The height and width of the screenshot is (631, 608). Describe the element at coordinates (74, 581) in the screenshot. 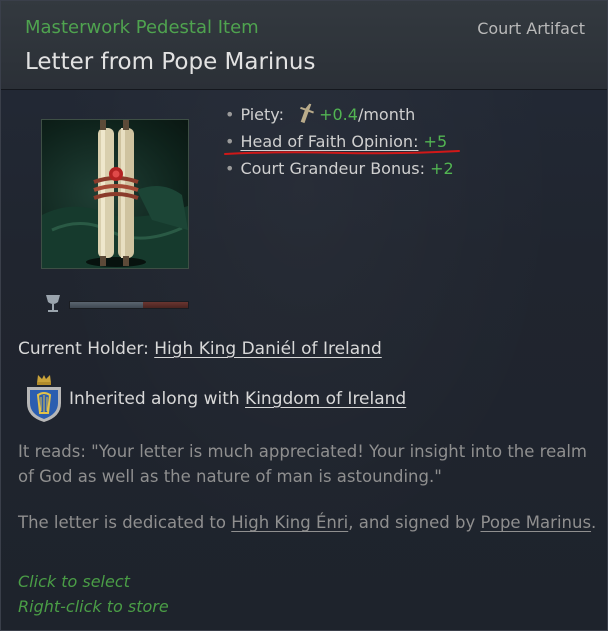

I see `hint-click-to-select: Click to select` at that location.